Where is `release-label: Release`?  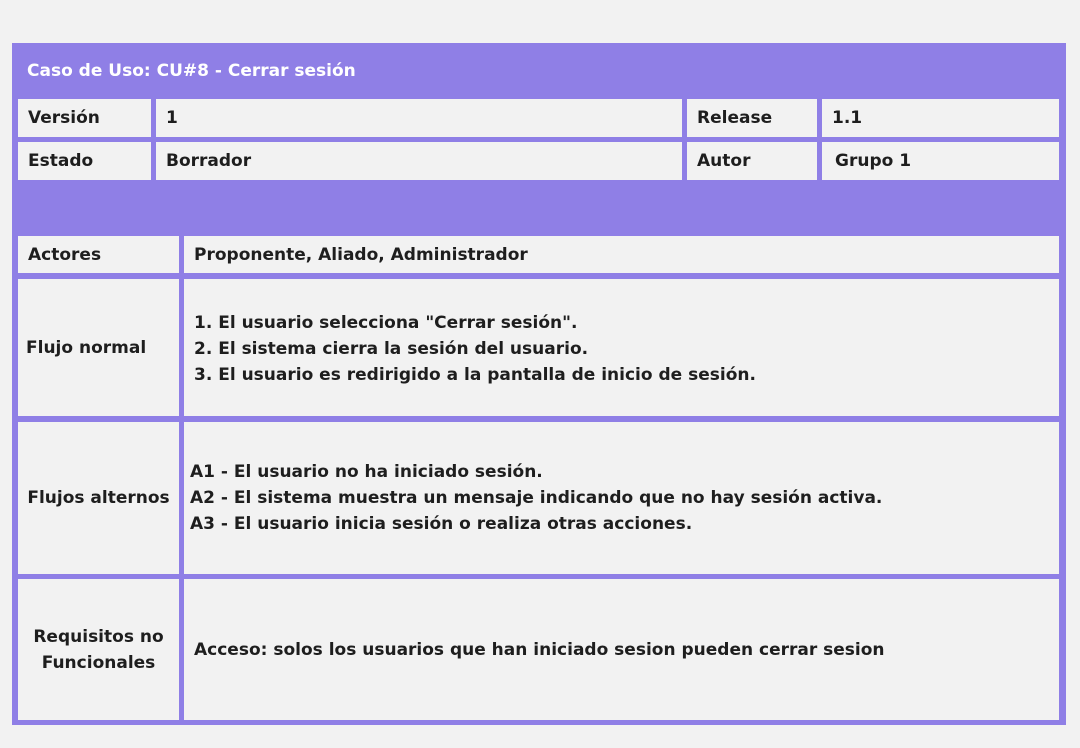
release-label: Release is located at coordinates (752, 118).